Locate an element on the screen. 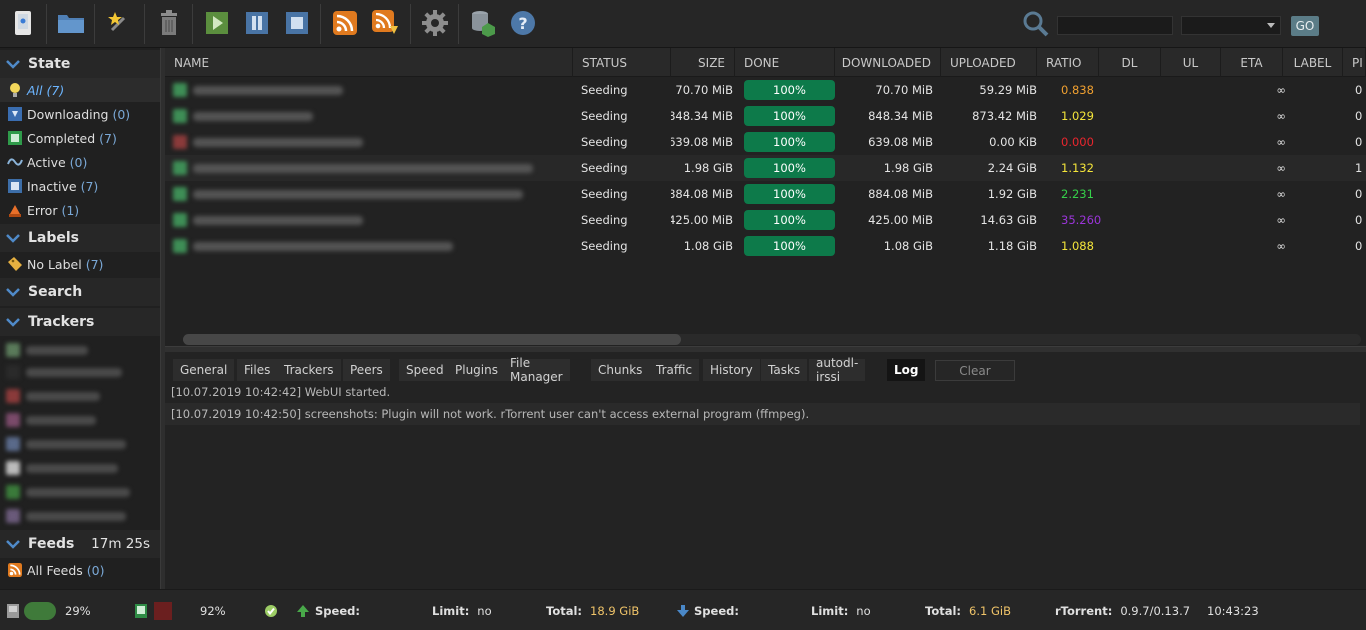 The height and width of the screenshot is (630, 1366). trash-icon is located at coordinates (169, 23).